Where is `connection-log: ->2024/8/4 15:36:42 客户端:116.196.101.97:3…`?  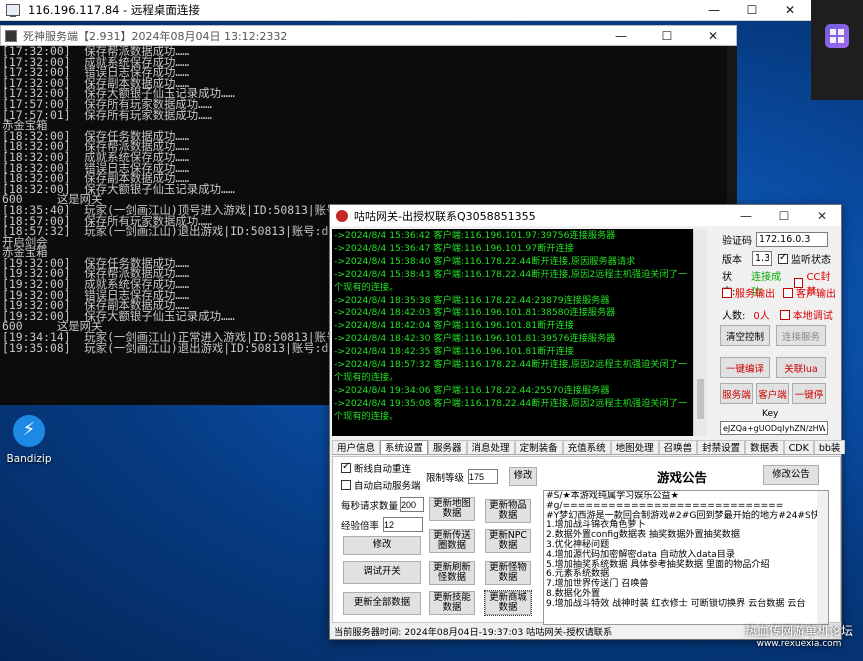 connection-log: ->2024/8/4 15:36:42 客户端:116.196.101.97:3… is located at coordinates (519, 332).